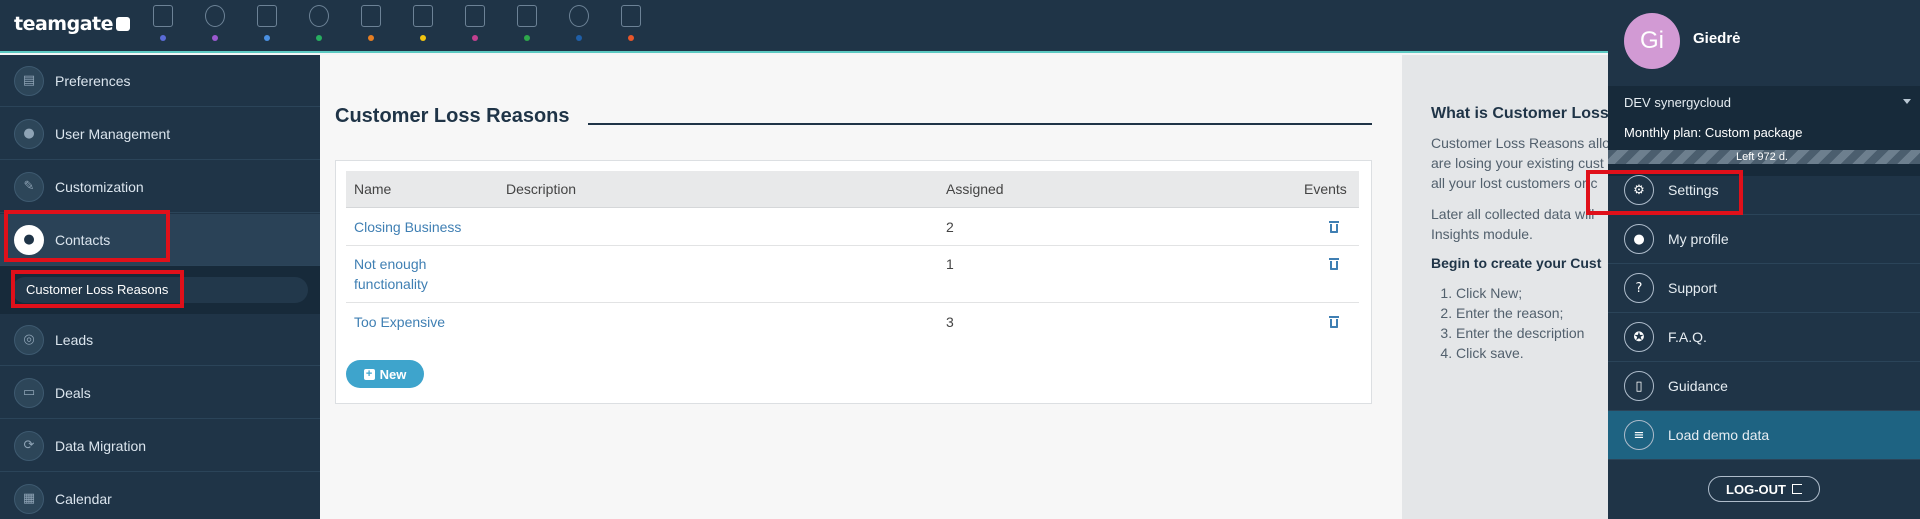 This screenshot has height=519, width=1920. Describe the element at coordinates (1764, 239) in the screenshot. I see `menu-item-my-profile: ● My profile` at that location.